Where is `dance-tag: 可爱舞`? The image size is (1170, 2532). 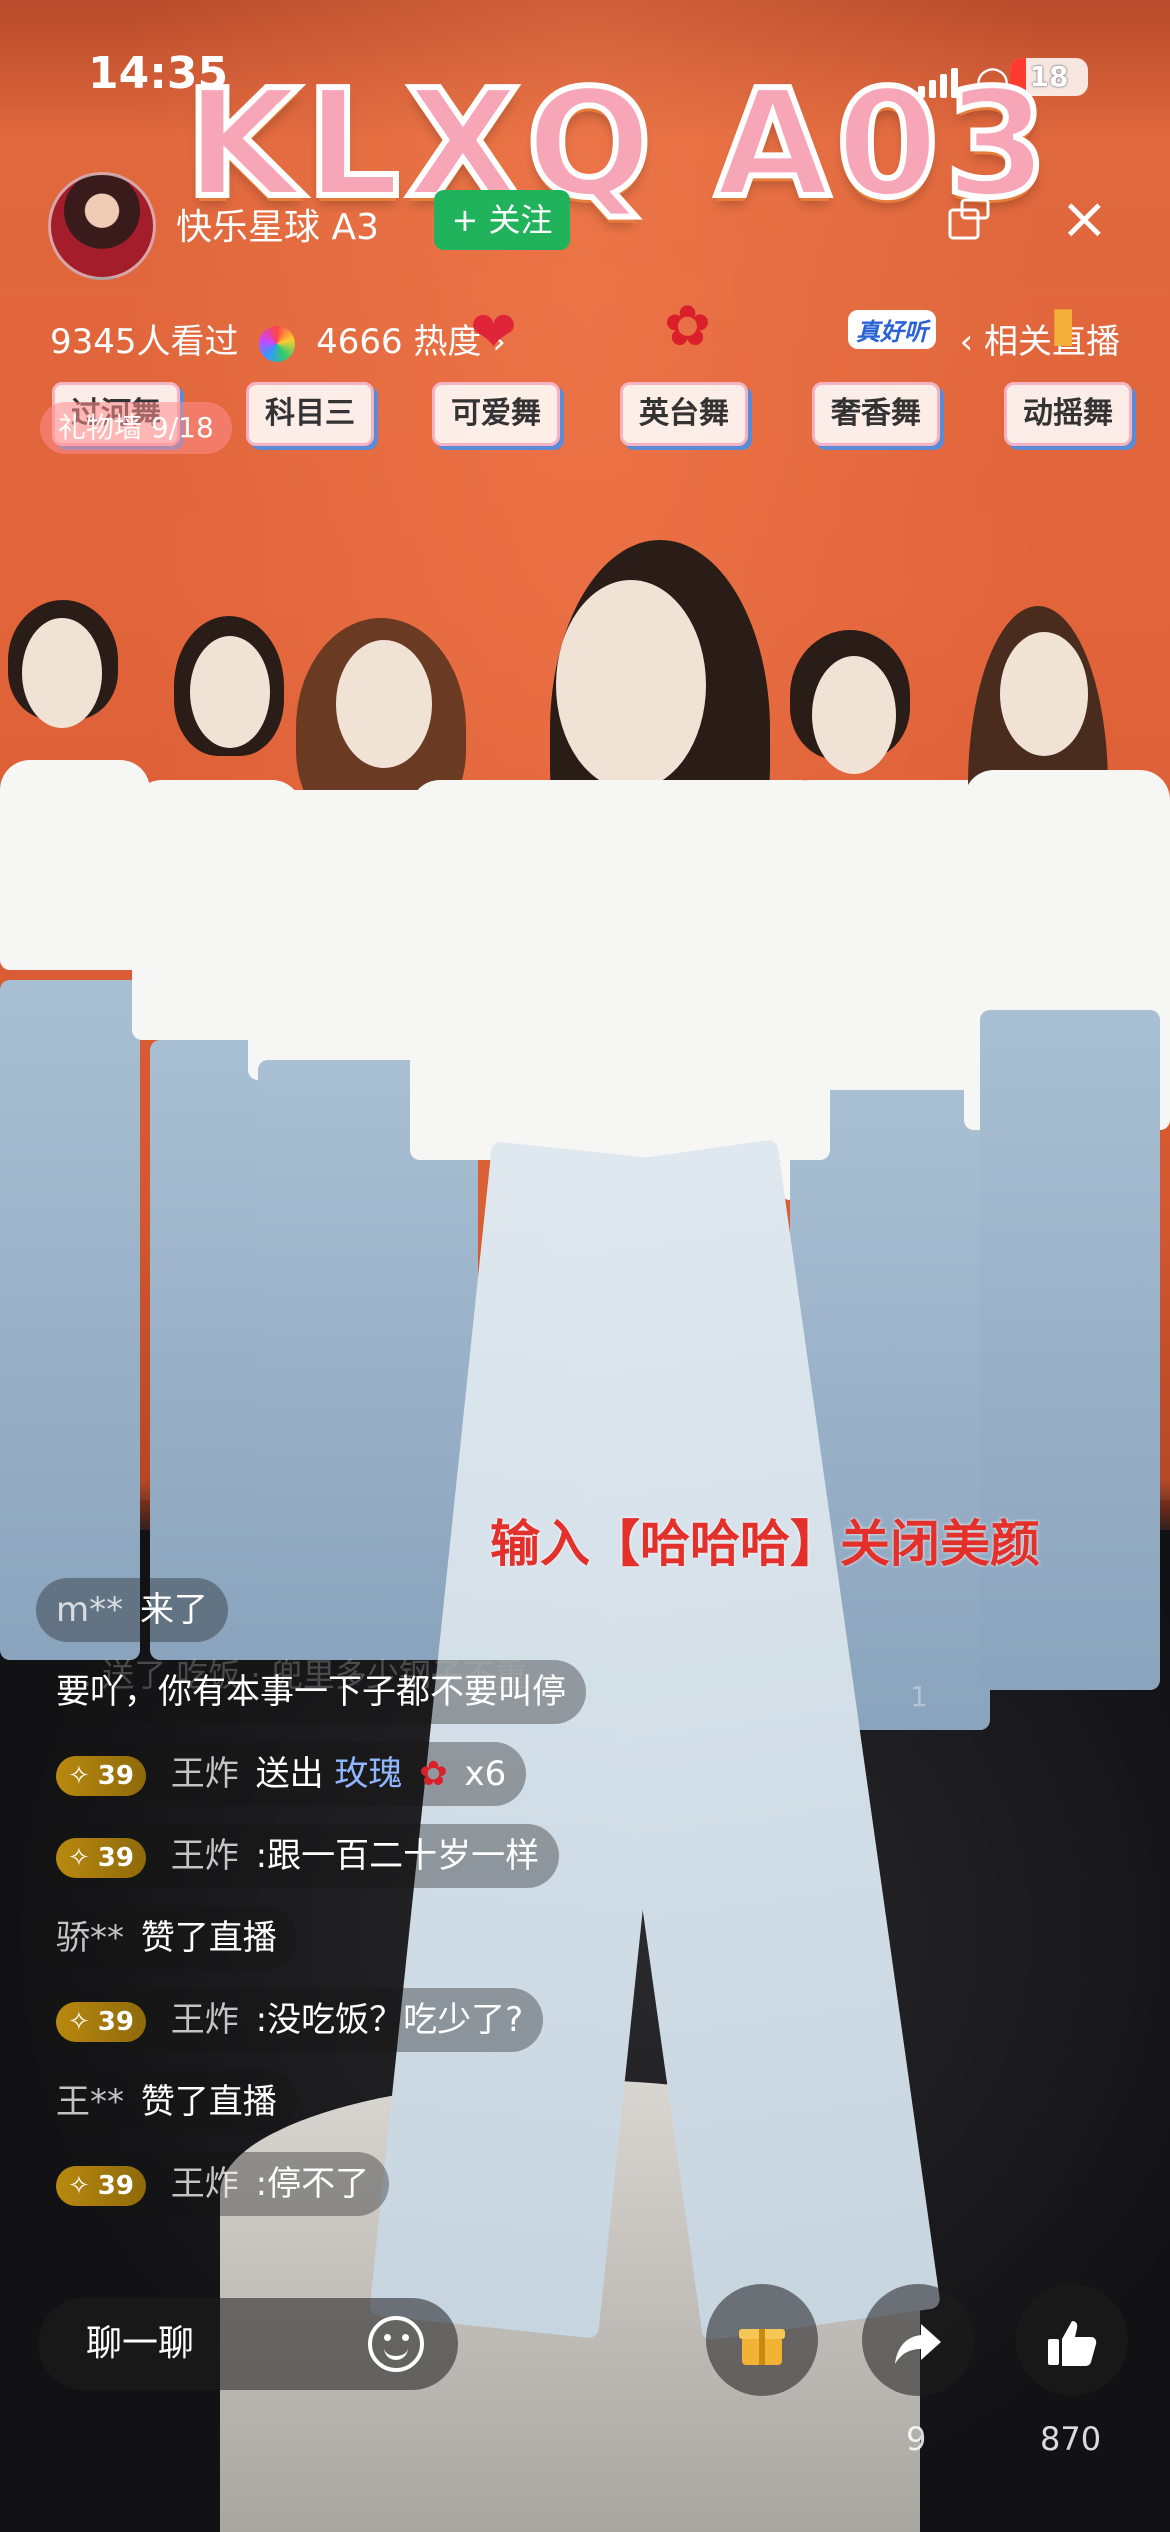
dance-tag: 可爱舞 is located at coordinates (496, 414).